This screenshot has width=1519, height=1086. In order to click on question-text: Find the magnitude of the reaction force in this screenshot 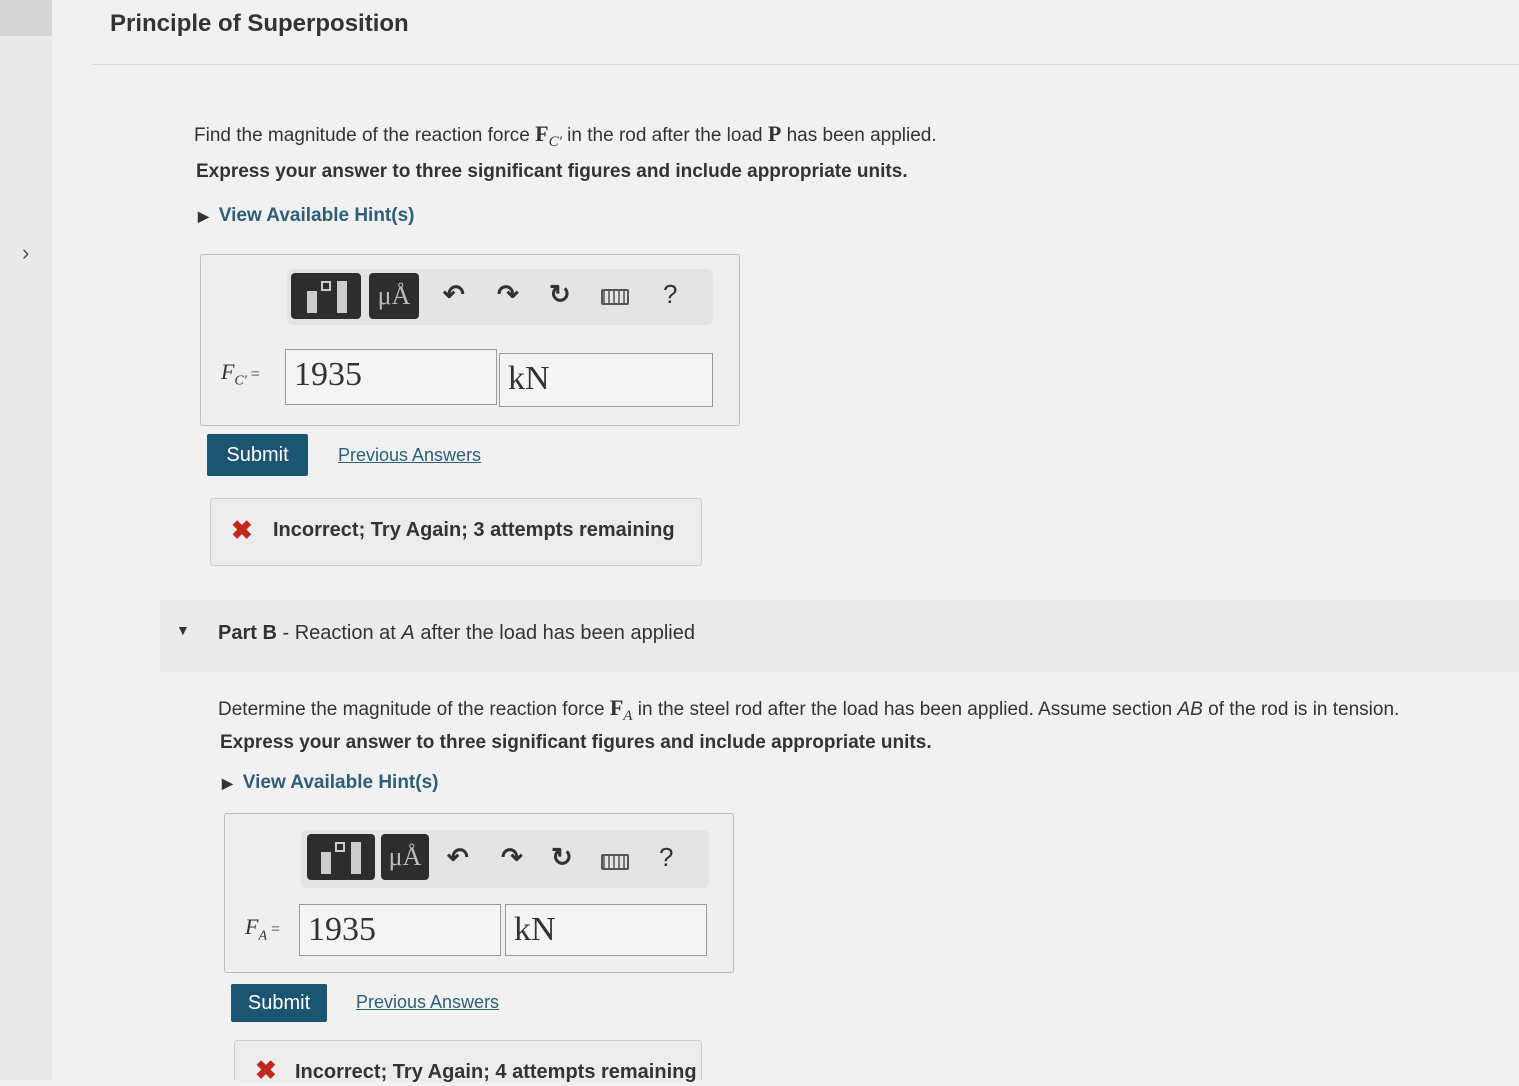, I will do `click(365, 135)`.